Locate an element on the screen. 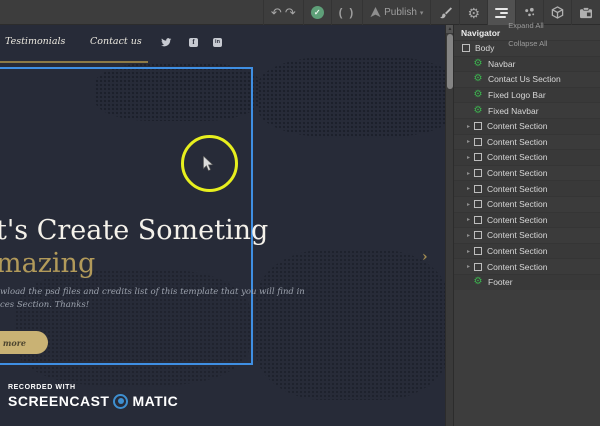 The height and width of the screenshot is (426, 600). saved-status-button: ✓ is located at coordinates (316, 12).